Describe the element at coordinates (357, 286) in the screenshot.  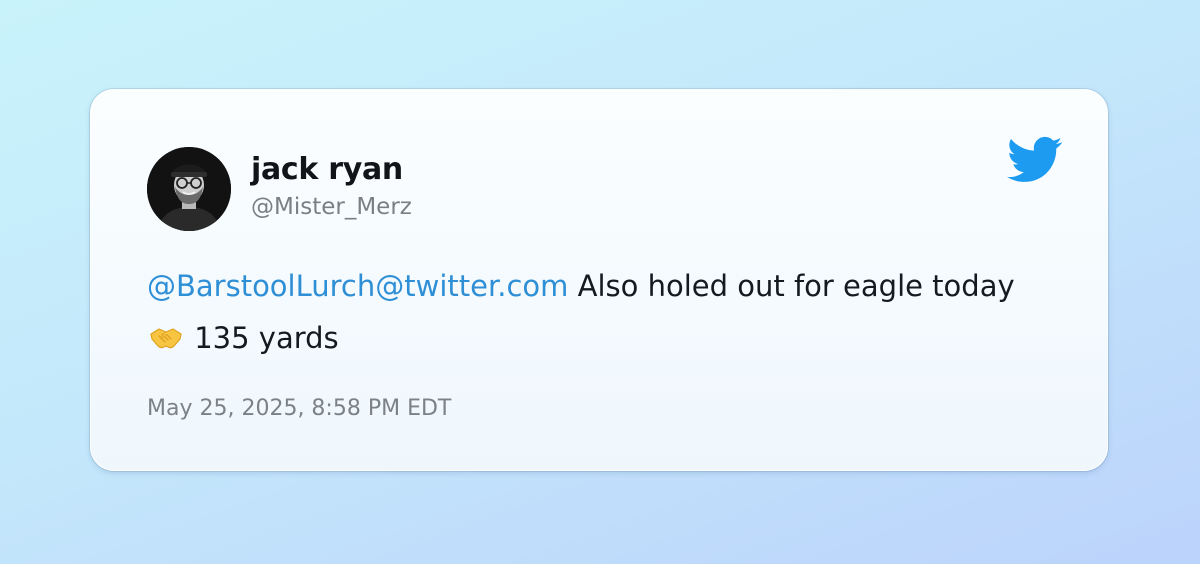
I see `mention-link: @BarstoolLurch@twitter.com` at that location.